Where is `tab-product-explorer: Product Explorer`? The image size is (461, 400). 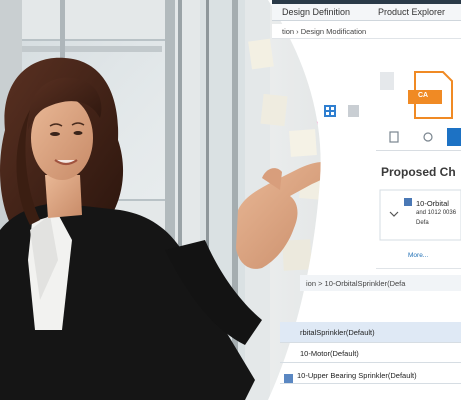
tab-product-explorer: Product Explorer is located at coordinates (411, 12).